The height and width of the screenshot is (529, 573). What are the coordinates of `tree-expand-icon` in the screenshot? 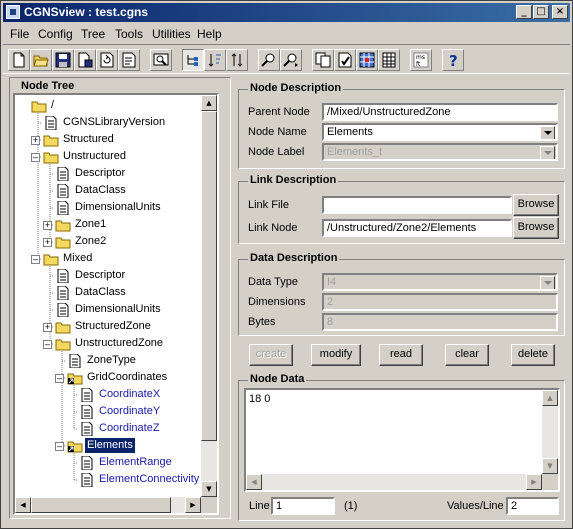 It's located at (193, 60).